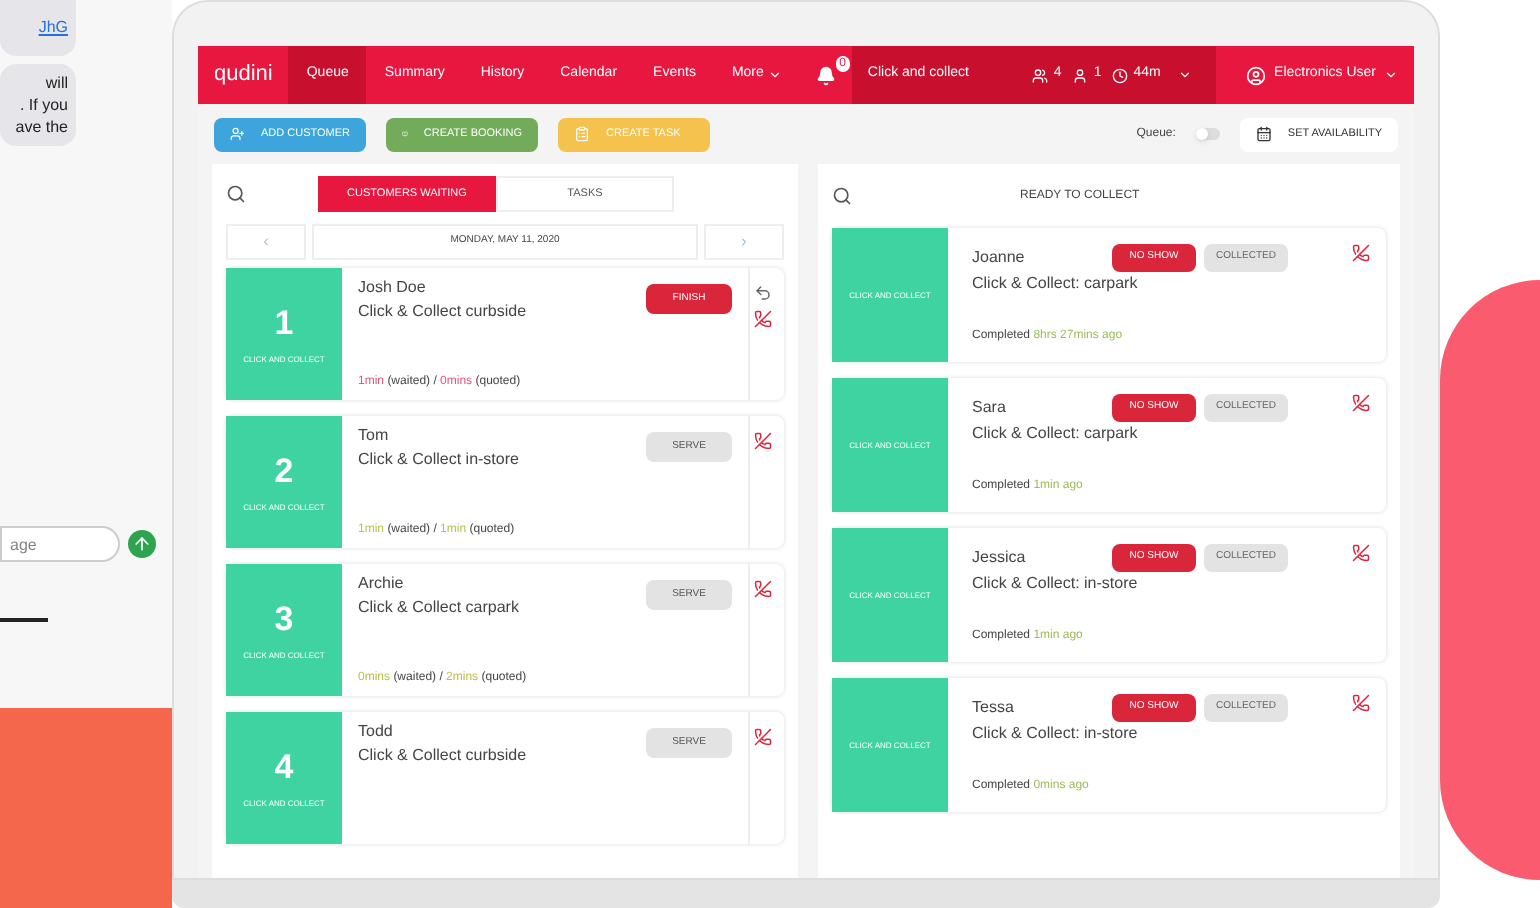  Describe the element at coordinates (1000, 558) in the screenshot. I see `customer-name: Jessica` at that location.